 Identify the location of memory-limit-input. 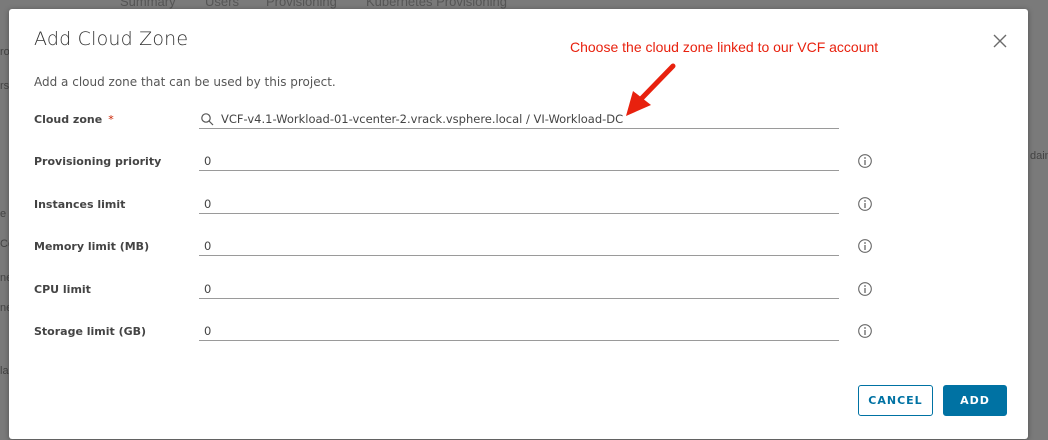
(519, 246).